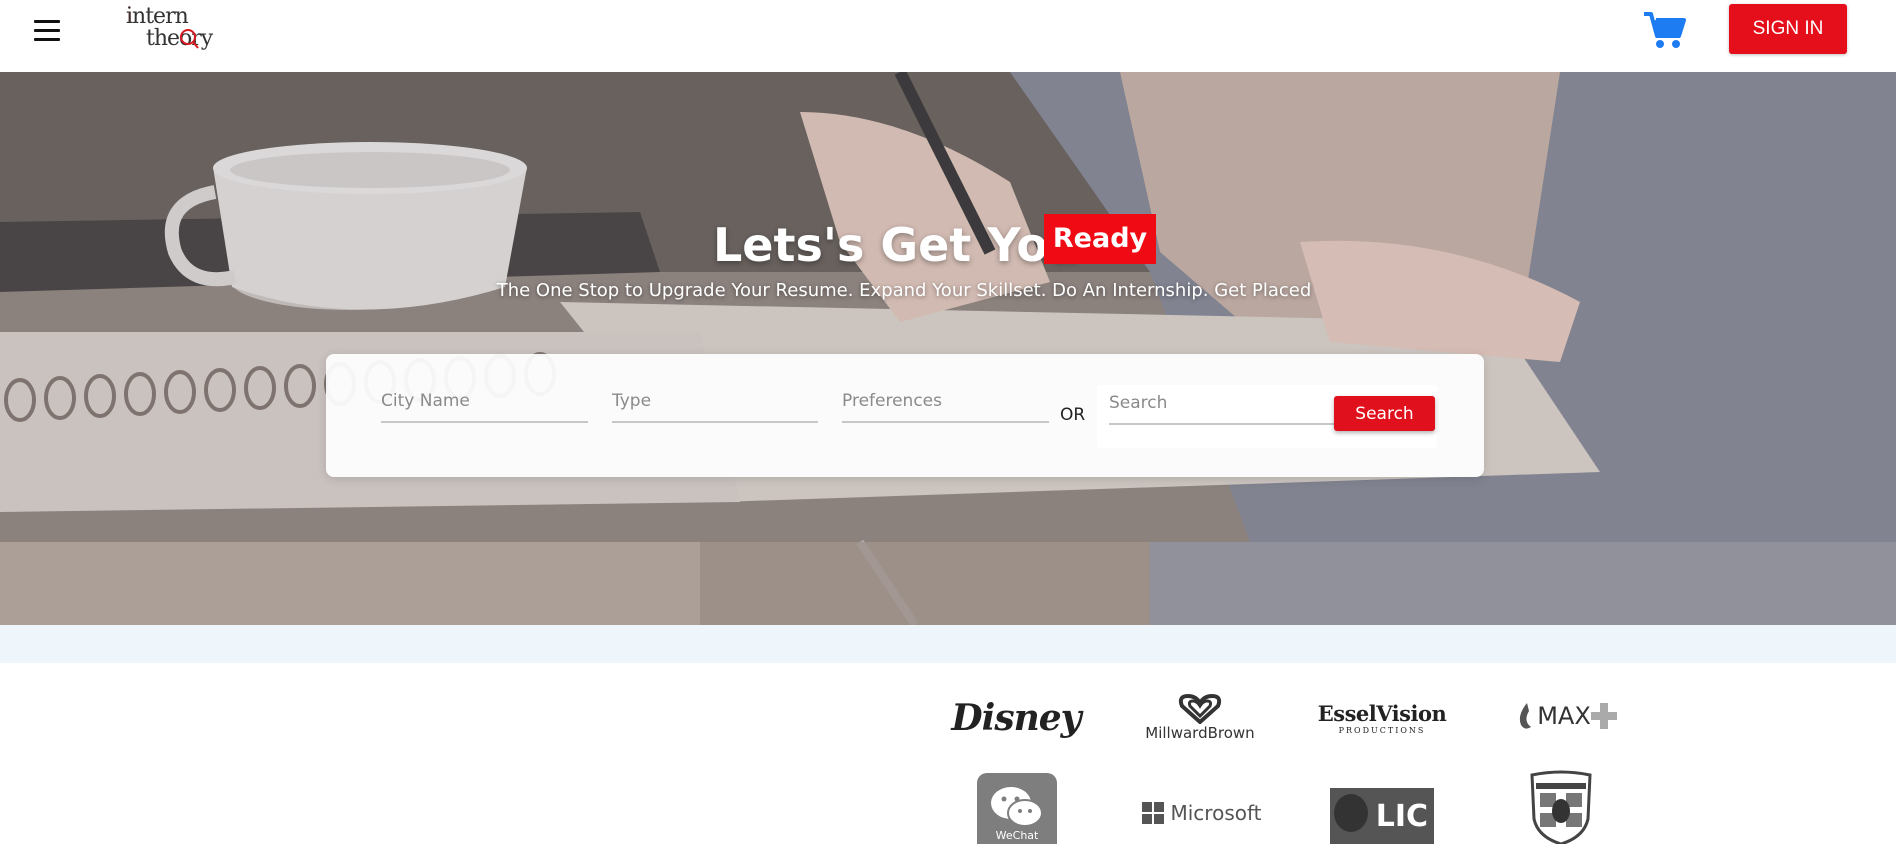  I want to click on section-divider, so click(948, 644).